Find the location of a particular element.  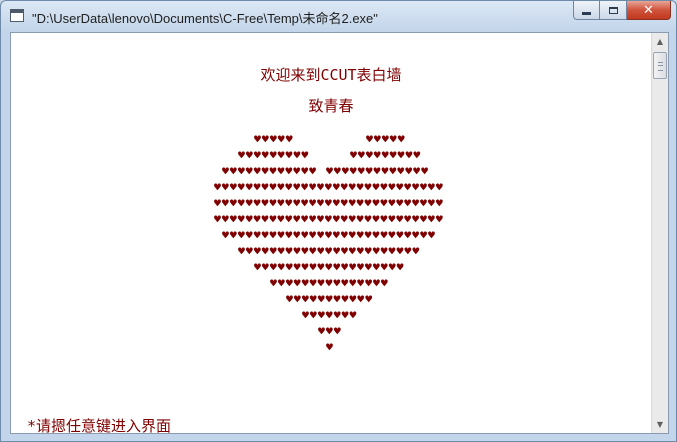

press-any-key-prompt: *请摁任意键进入界面 is located at coordinates (99, 425).